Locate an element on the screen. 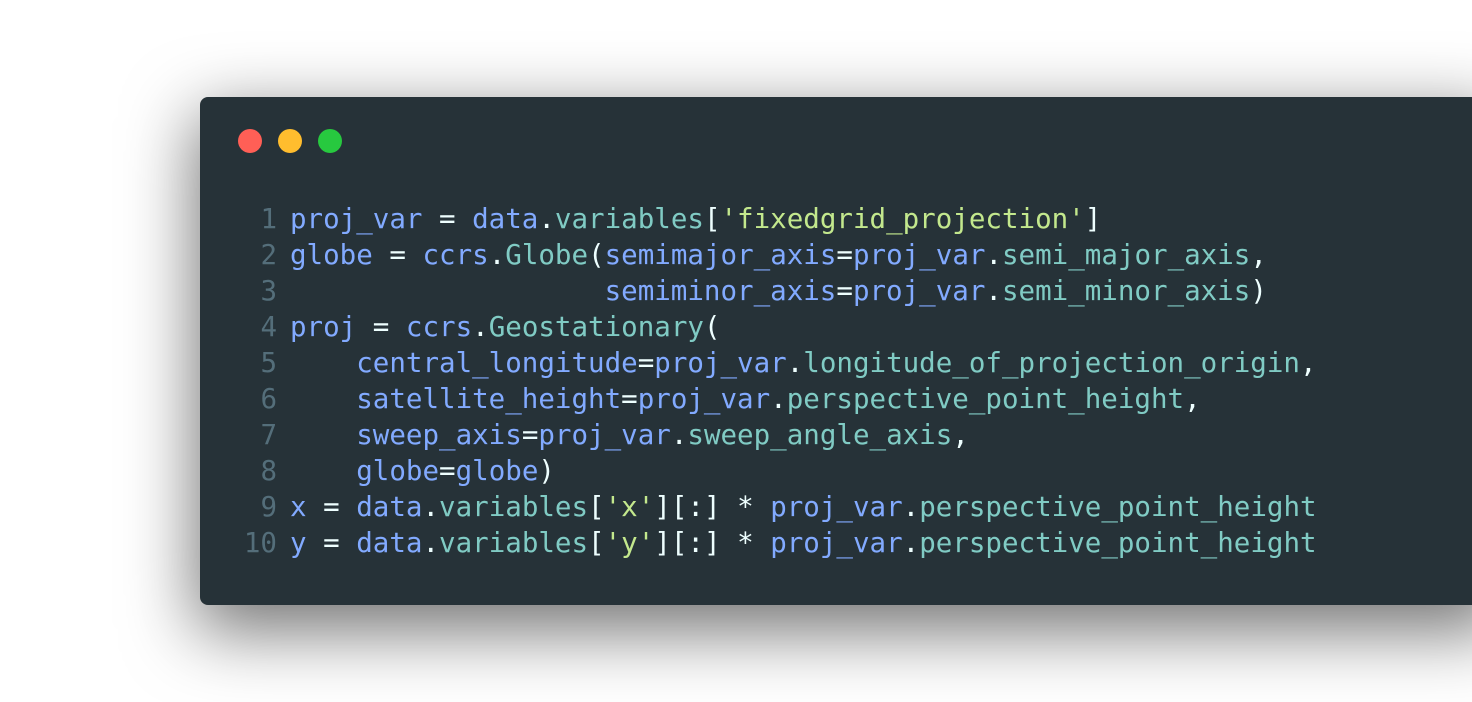 The height and width of the screenshot is (702, 1472). line-number: 4 is located at coordinates (268, 327).